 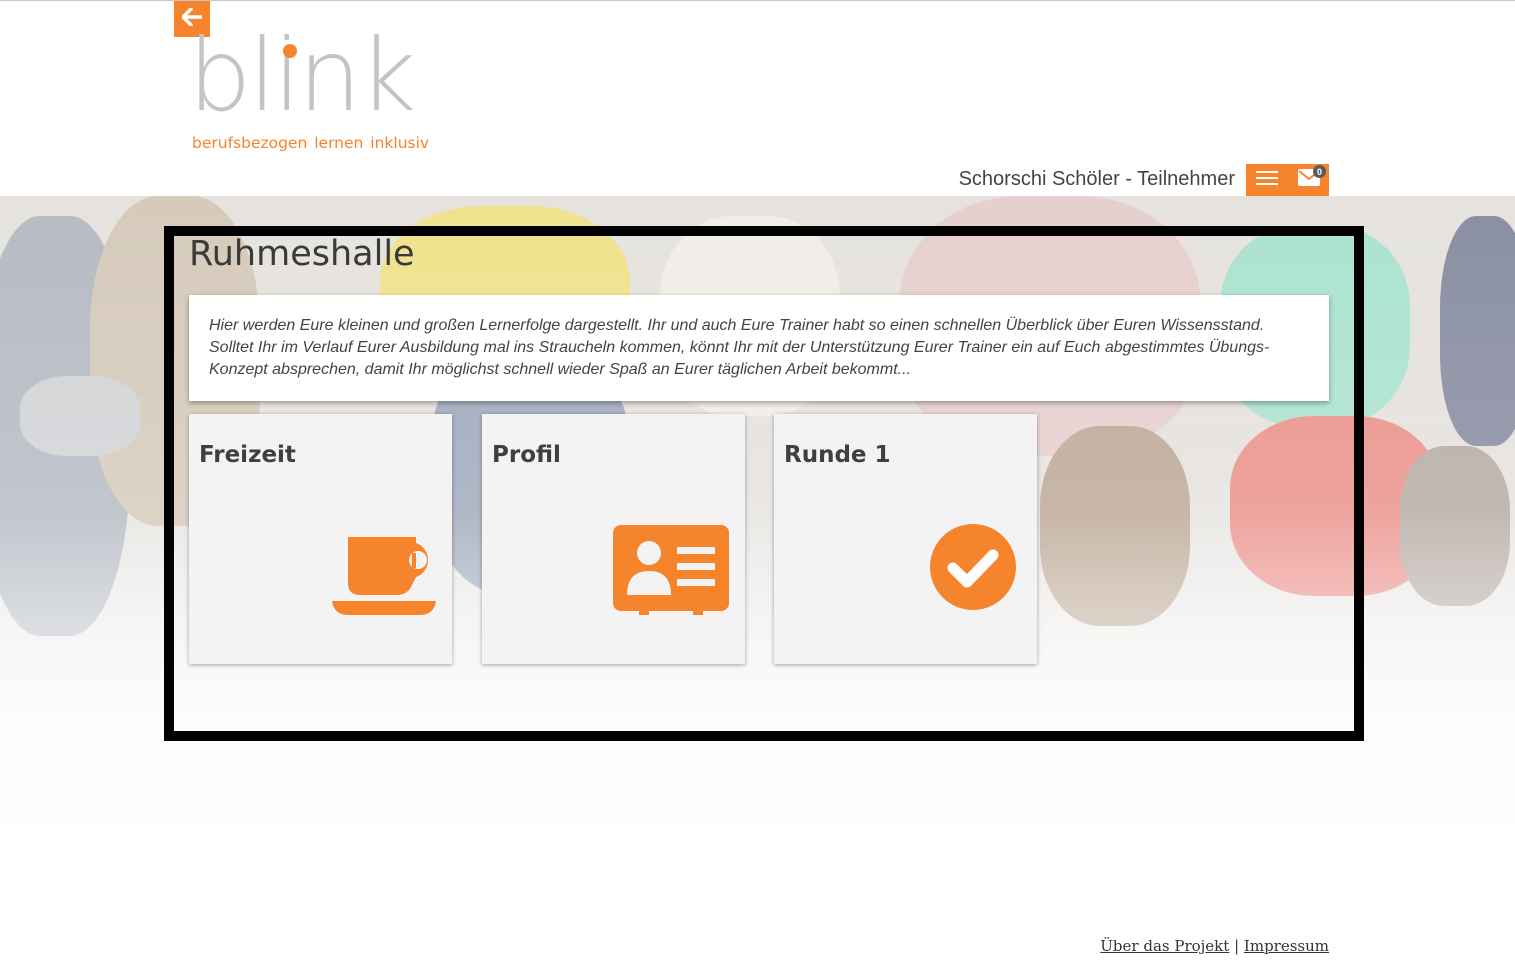 I want to click on logo-tagline: berufsbezogen lernen inklusiv, so click(x=311, y=143).